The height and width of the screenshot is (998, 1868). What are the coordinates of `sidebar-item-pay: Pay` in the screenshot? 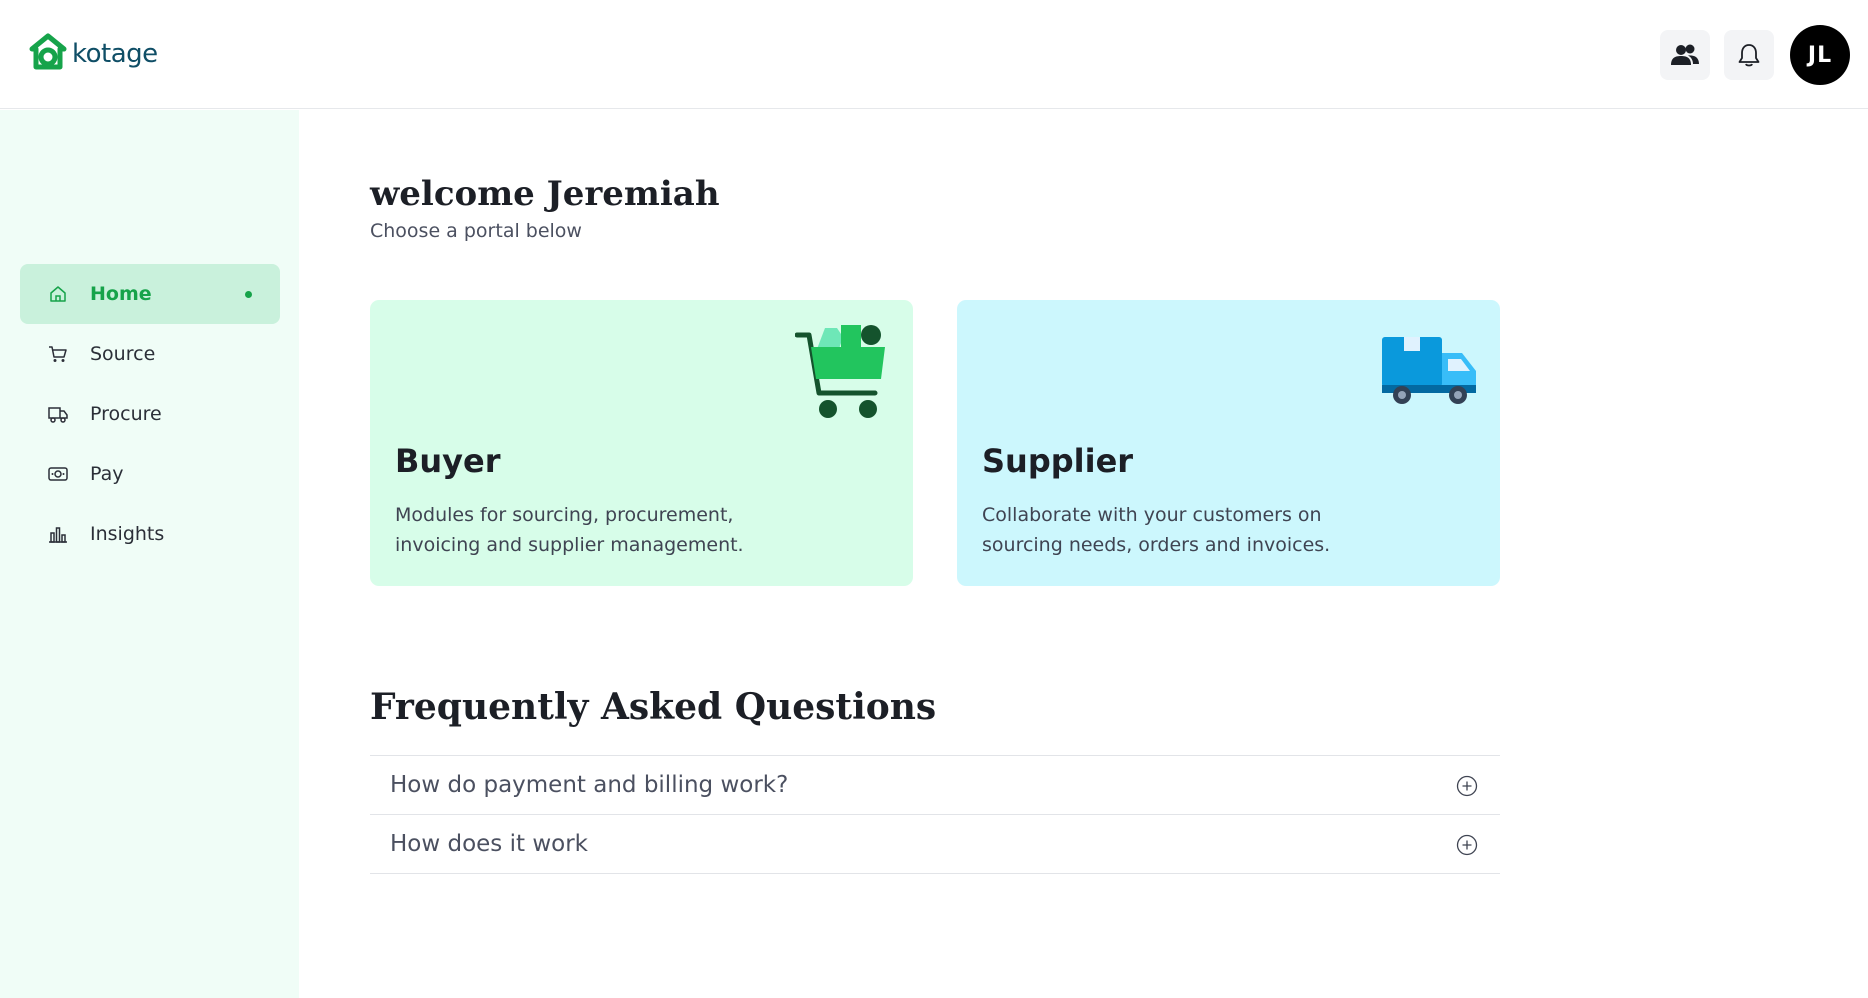 It's located at (150, 474).